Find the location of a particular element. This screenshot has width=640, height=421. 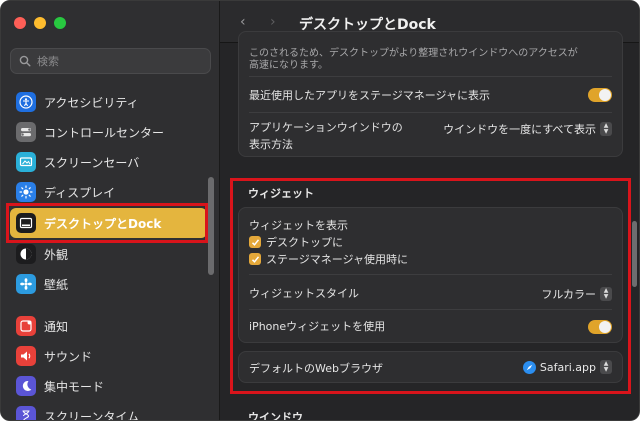

display-icon is located at coordinates (26, 192).